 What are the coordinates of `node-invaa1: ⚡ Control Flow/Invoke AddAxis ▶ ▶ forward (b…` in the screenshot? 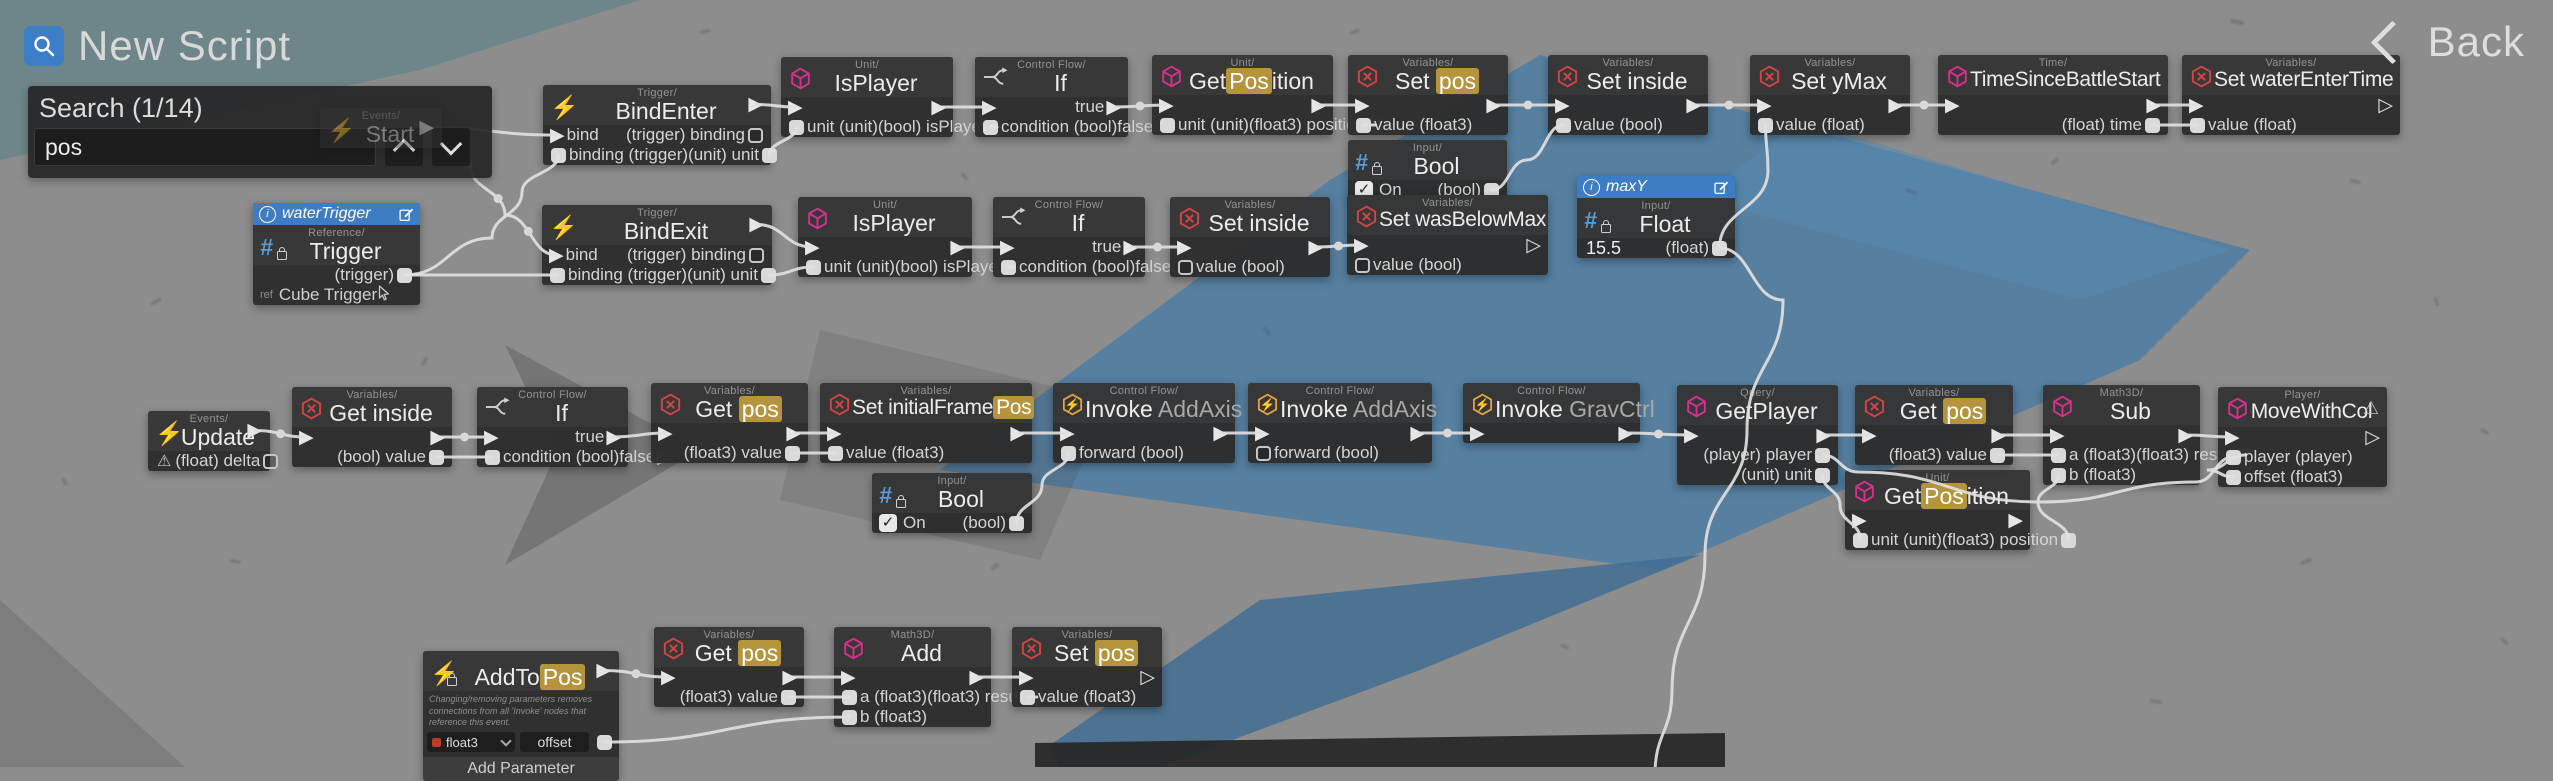 It's located at (1147, 423).